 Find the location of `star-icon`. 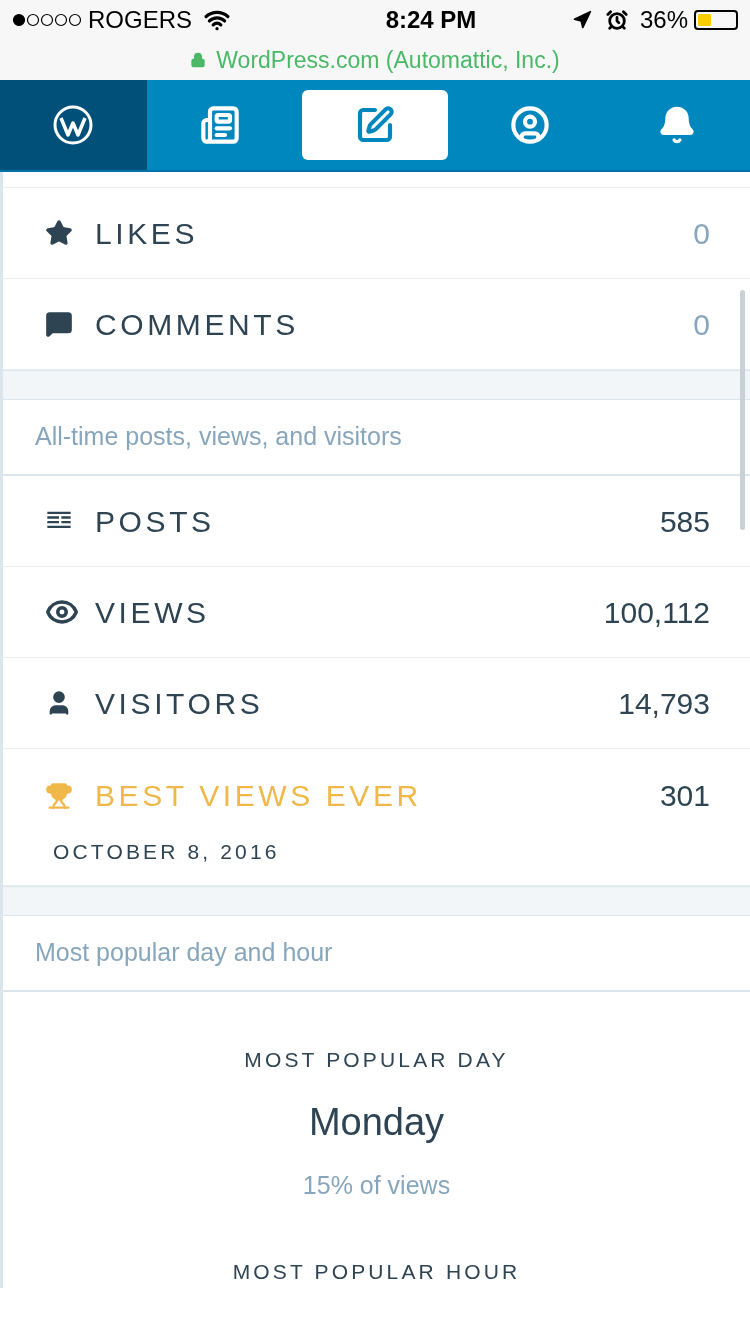

star-icon is located at coordinates (59, 233).